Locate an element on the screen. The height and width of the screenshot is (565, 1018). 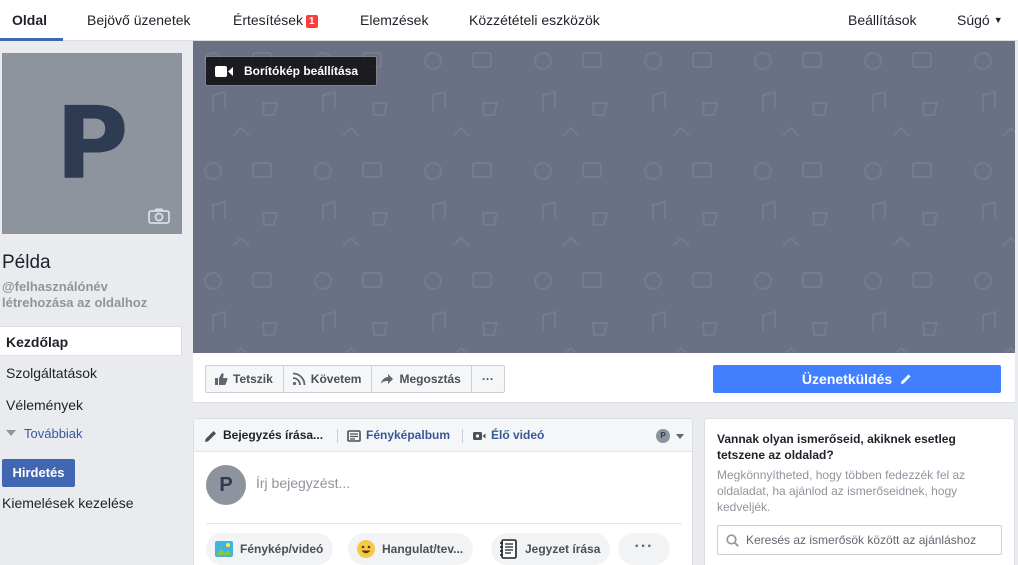
video-camera-icon is located at coordinates (224, 71).